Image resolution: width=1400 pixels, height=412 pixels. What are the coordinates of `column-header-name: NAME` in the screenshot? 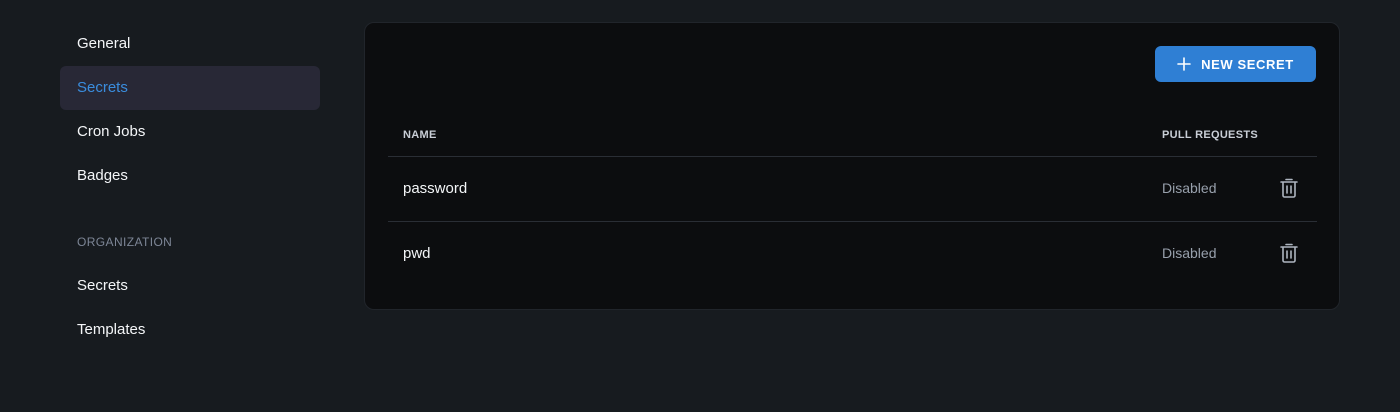 It's located at (420, 135).